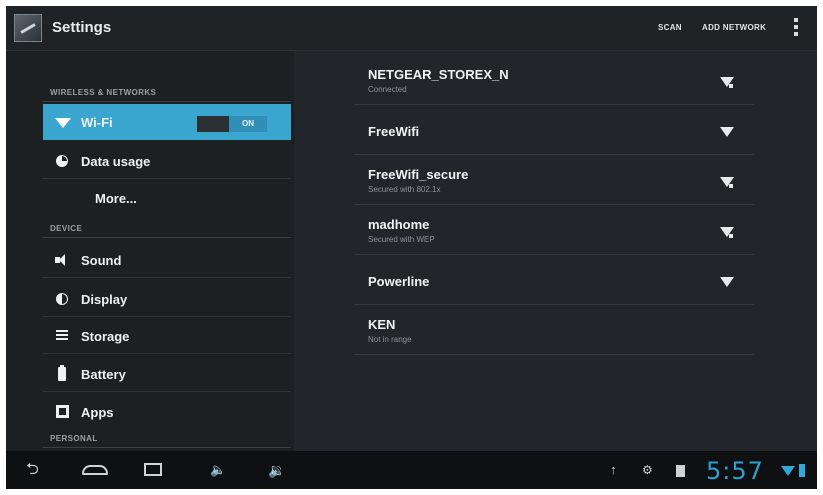 This screenshot has height=495, width=823. I want to click on network-ssid: FreeWifi, so click(394, 131).